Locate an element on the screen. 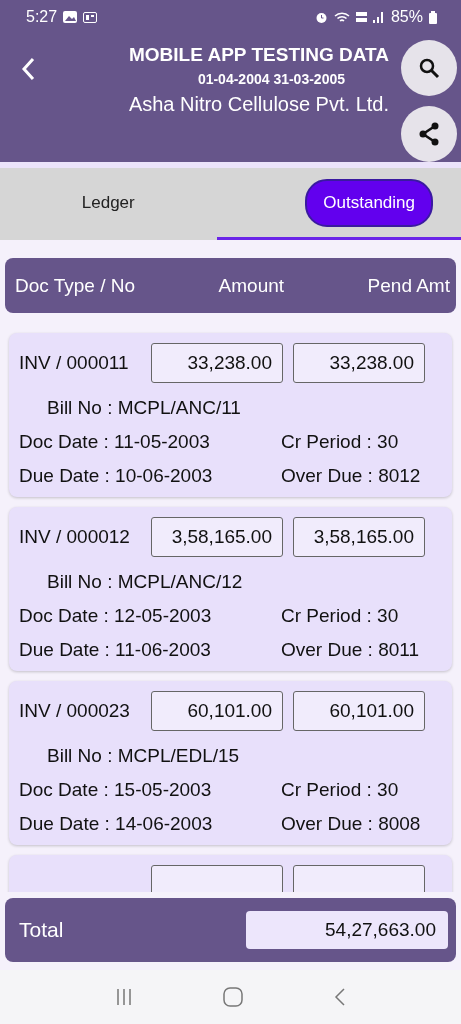 The width and height of the screenshot is (461, 1024). doc-number: INV / 000011 is located at coordinates (74, 363).